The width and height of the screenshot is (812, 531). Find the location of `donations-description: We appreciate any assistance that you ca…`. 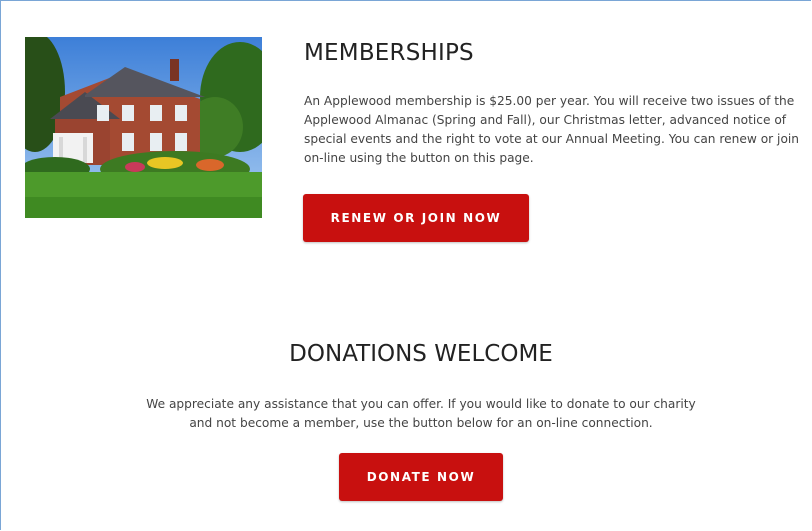

donations-description: We appreciate any assistance that you ca… is located at coordinates (421, 413).